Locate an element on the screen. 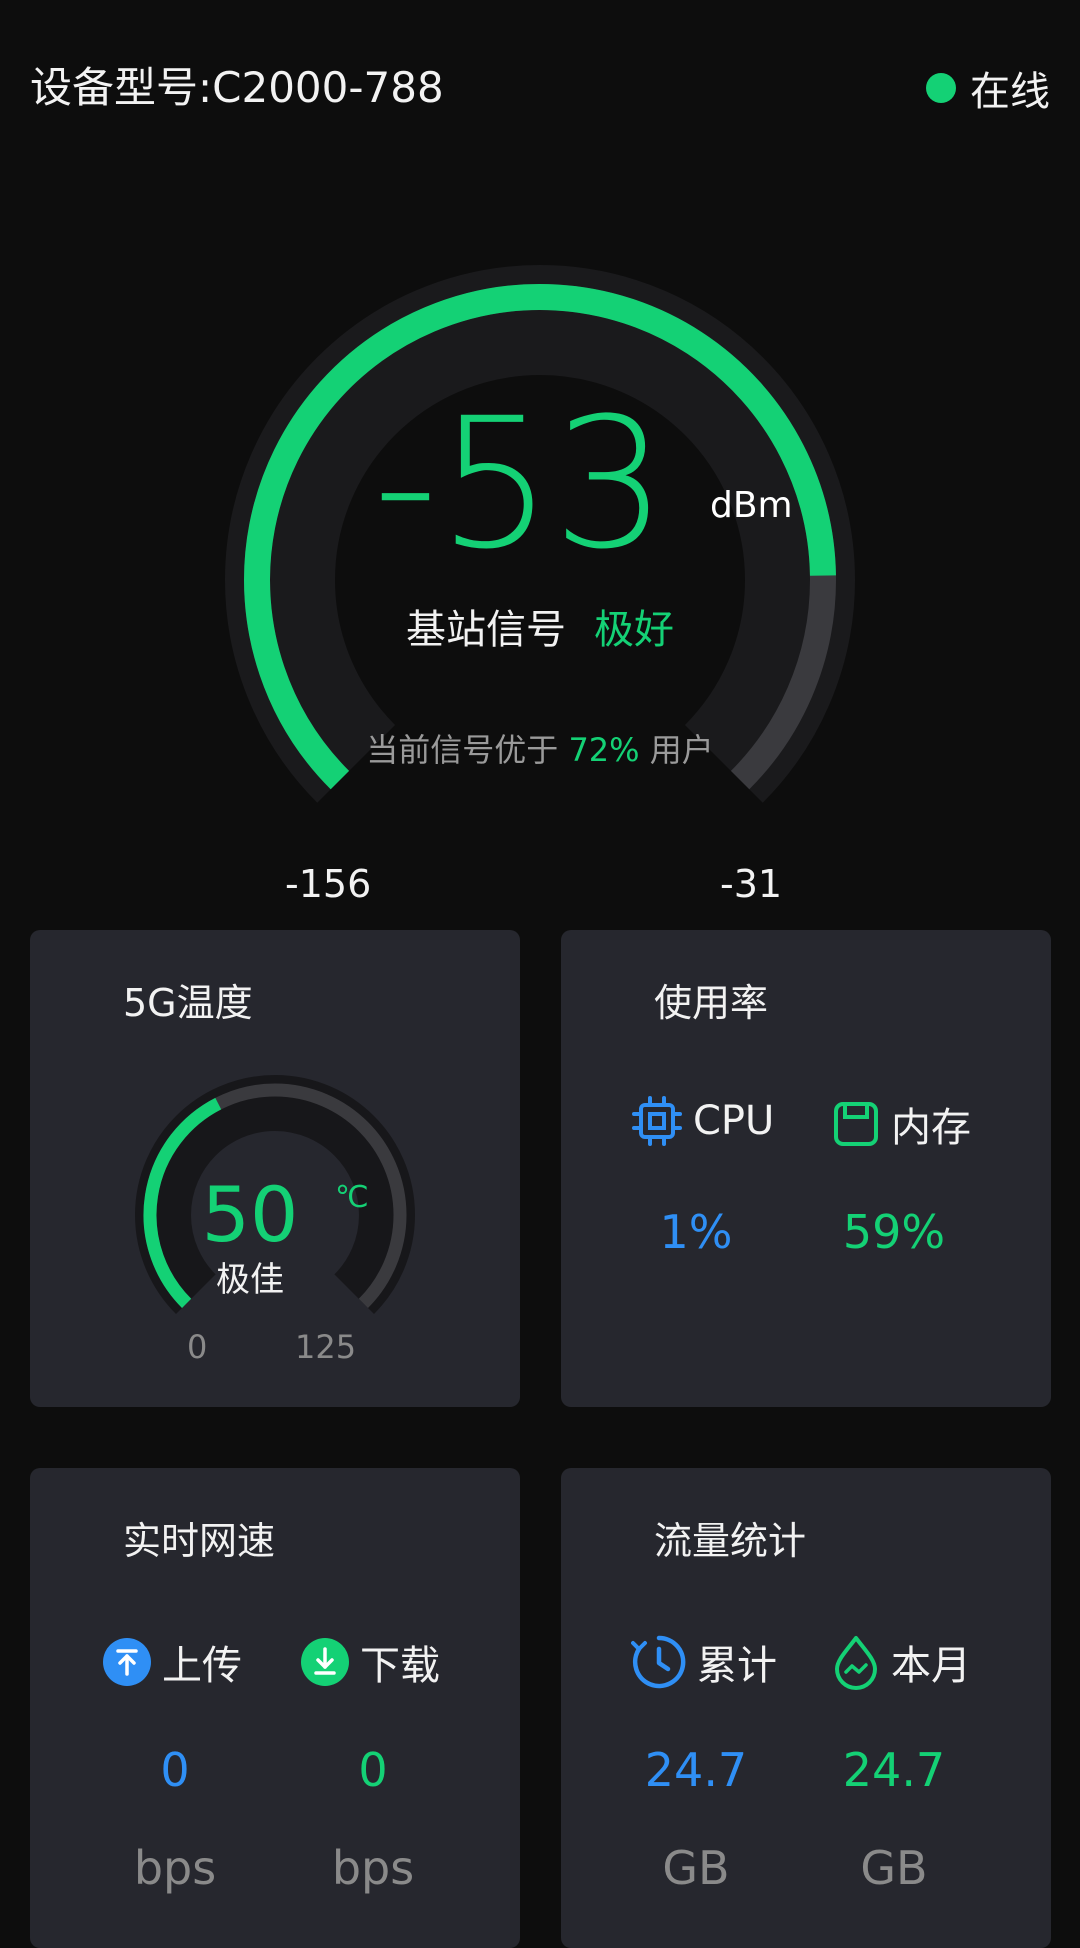 This screenshot has height=1948, width=1080. signal-rank-note: 当前信号优于 72% 用户 is located at coordinates (540, 748).